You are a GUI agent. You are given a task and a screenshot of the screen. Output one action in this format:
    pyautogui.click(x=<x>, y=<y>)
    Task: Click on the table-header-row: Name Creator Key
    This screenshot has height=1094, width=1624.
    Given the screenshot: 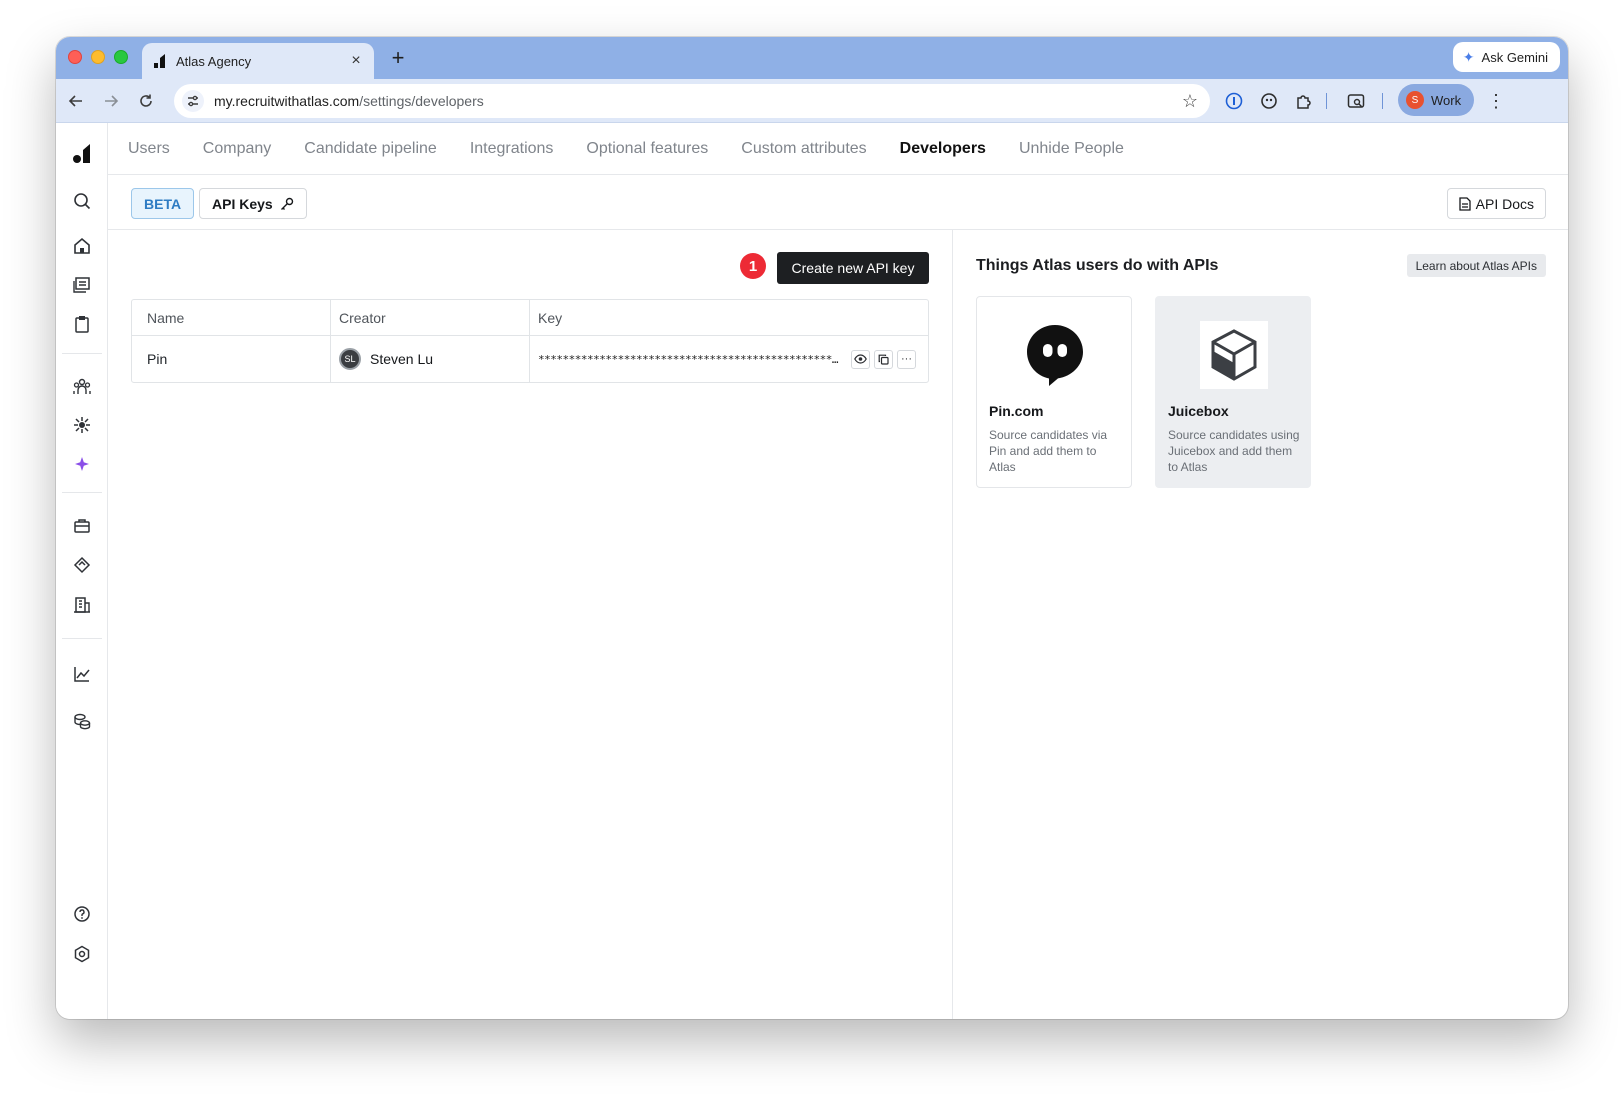 What is the action you would take?
    pyautogui.click(x=530, y=318)
    